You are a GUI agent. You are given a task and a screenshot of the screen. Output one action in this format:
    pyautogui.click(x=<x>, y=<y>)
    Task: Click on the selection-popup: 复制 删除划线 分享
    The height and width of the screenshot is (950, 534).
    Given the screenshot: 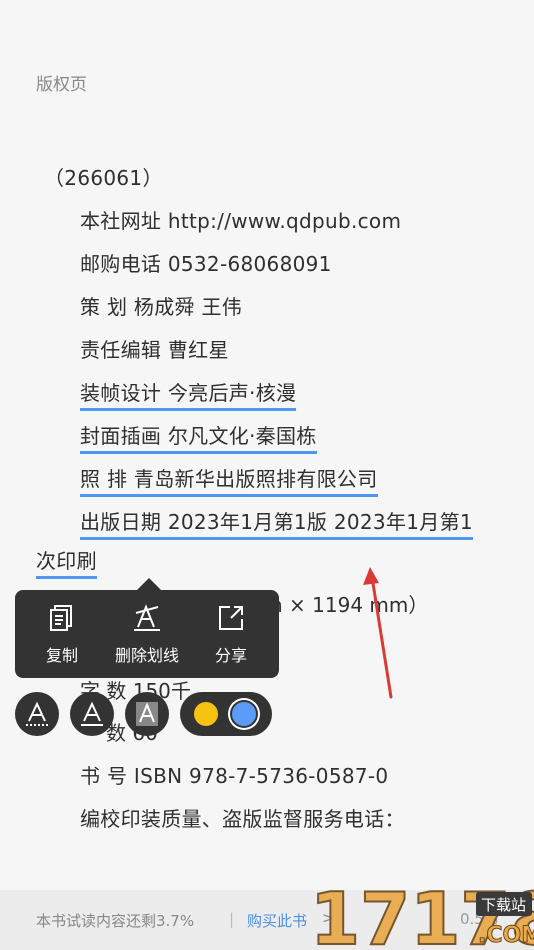 What is the action you would take?
    pyautogui.click(x=147, y=634)
    